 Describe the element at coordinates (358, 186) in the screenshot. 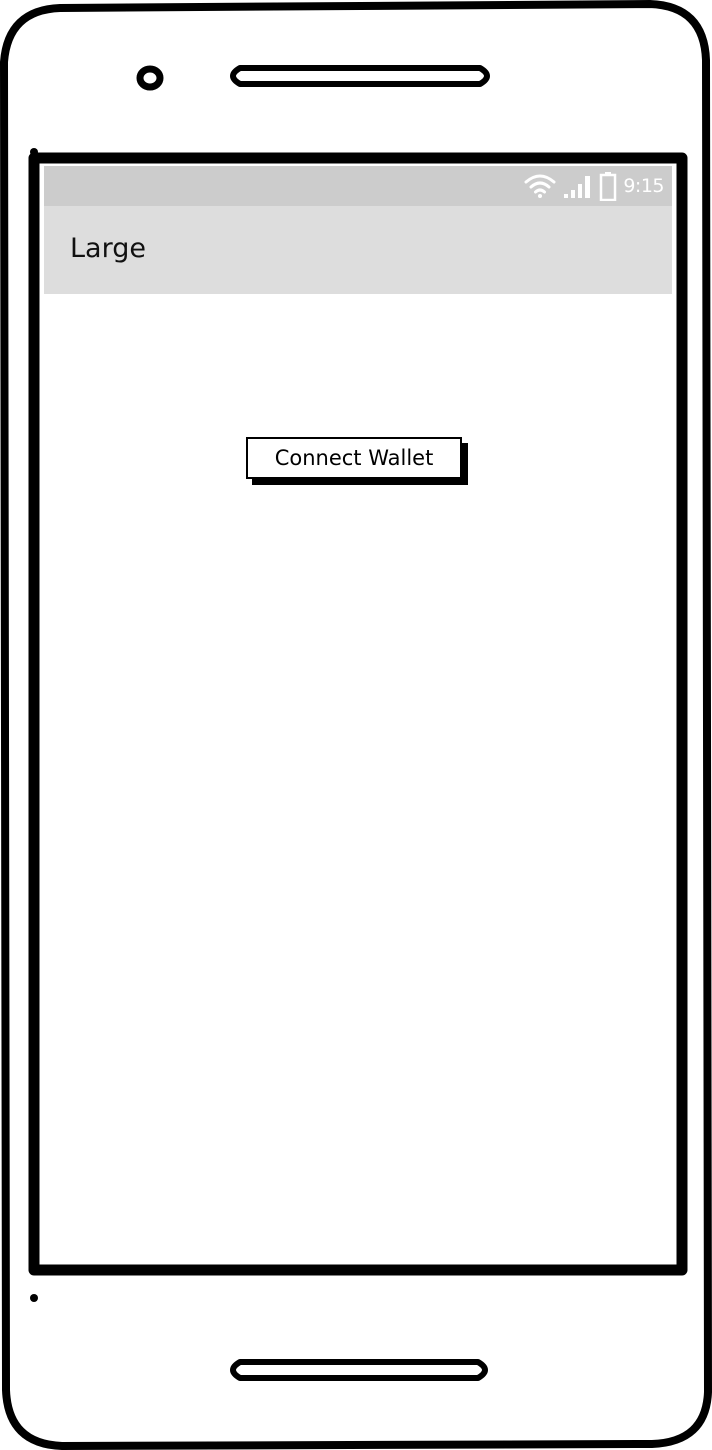

I see `status-bar: 9:15` at that location.